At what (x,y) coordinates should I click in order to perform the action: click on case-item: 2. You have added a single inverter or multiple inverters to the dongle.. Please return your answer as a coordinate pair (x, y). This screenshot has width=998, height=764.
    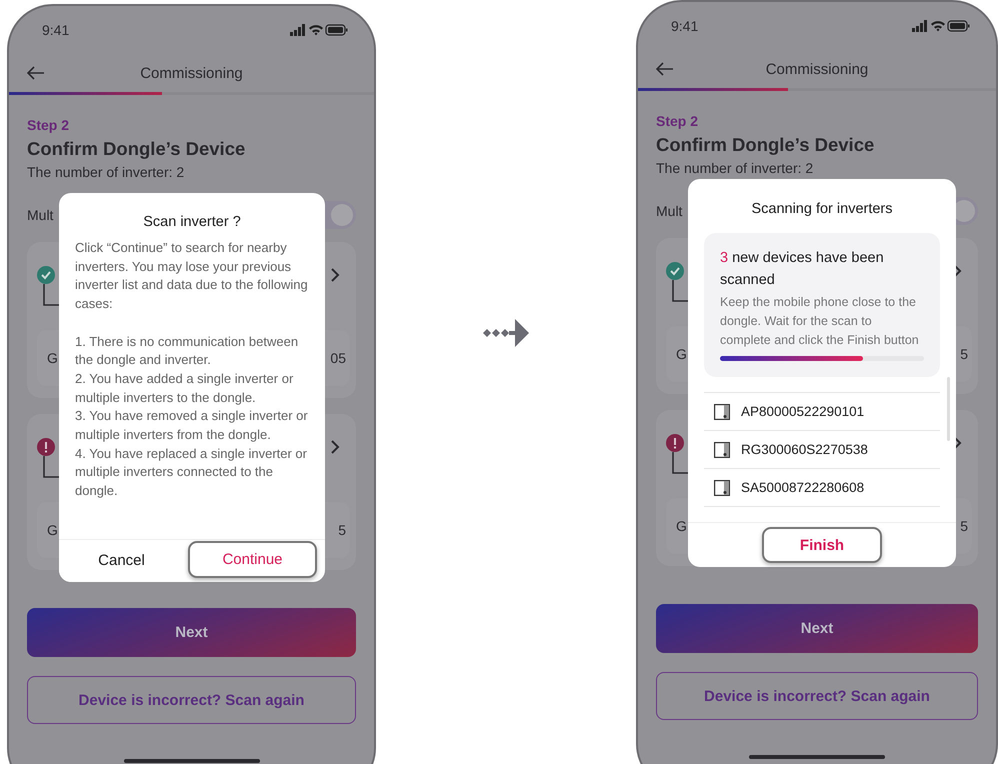
    Looking at the image, I should click on (184, 388).